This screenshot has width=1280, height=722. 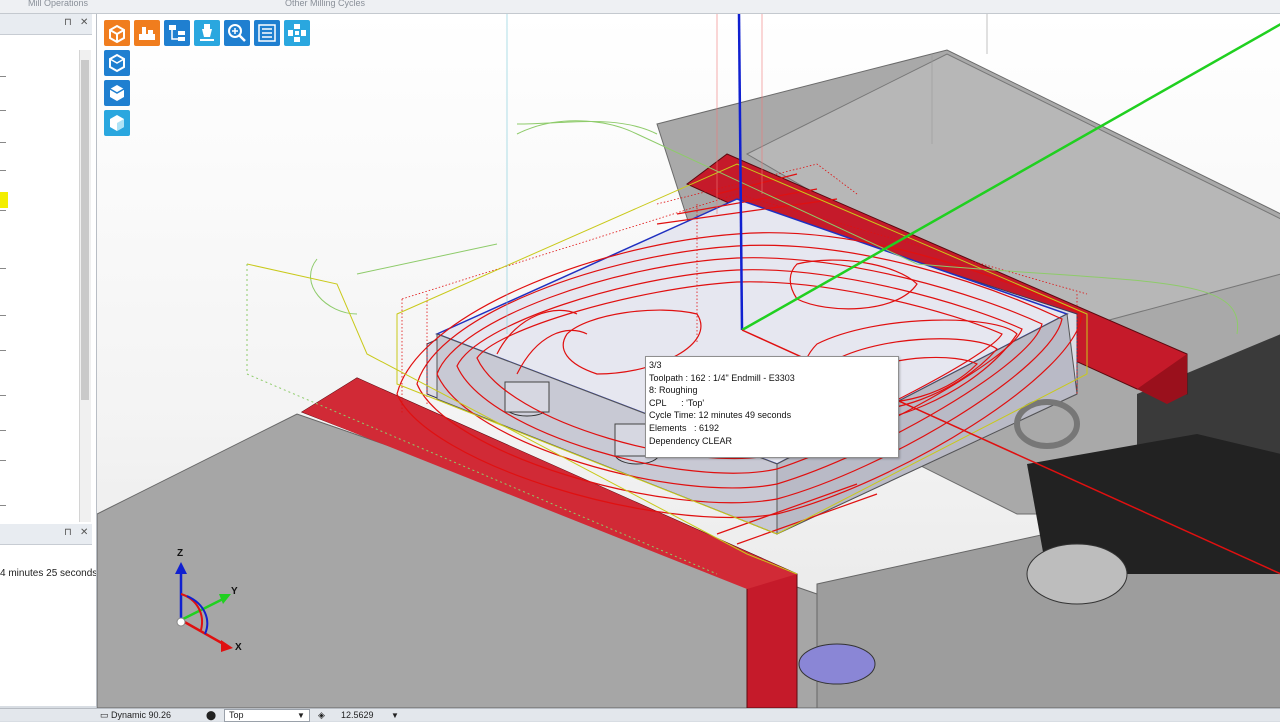 I want to click on tooltip-line-elements: Elements : 6192, so click(x=684, y=427).